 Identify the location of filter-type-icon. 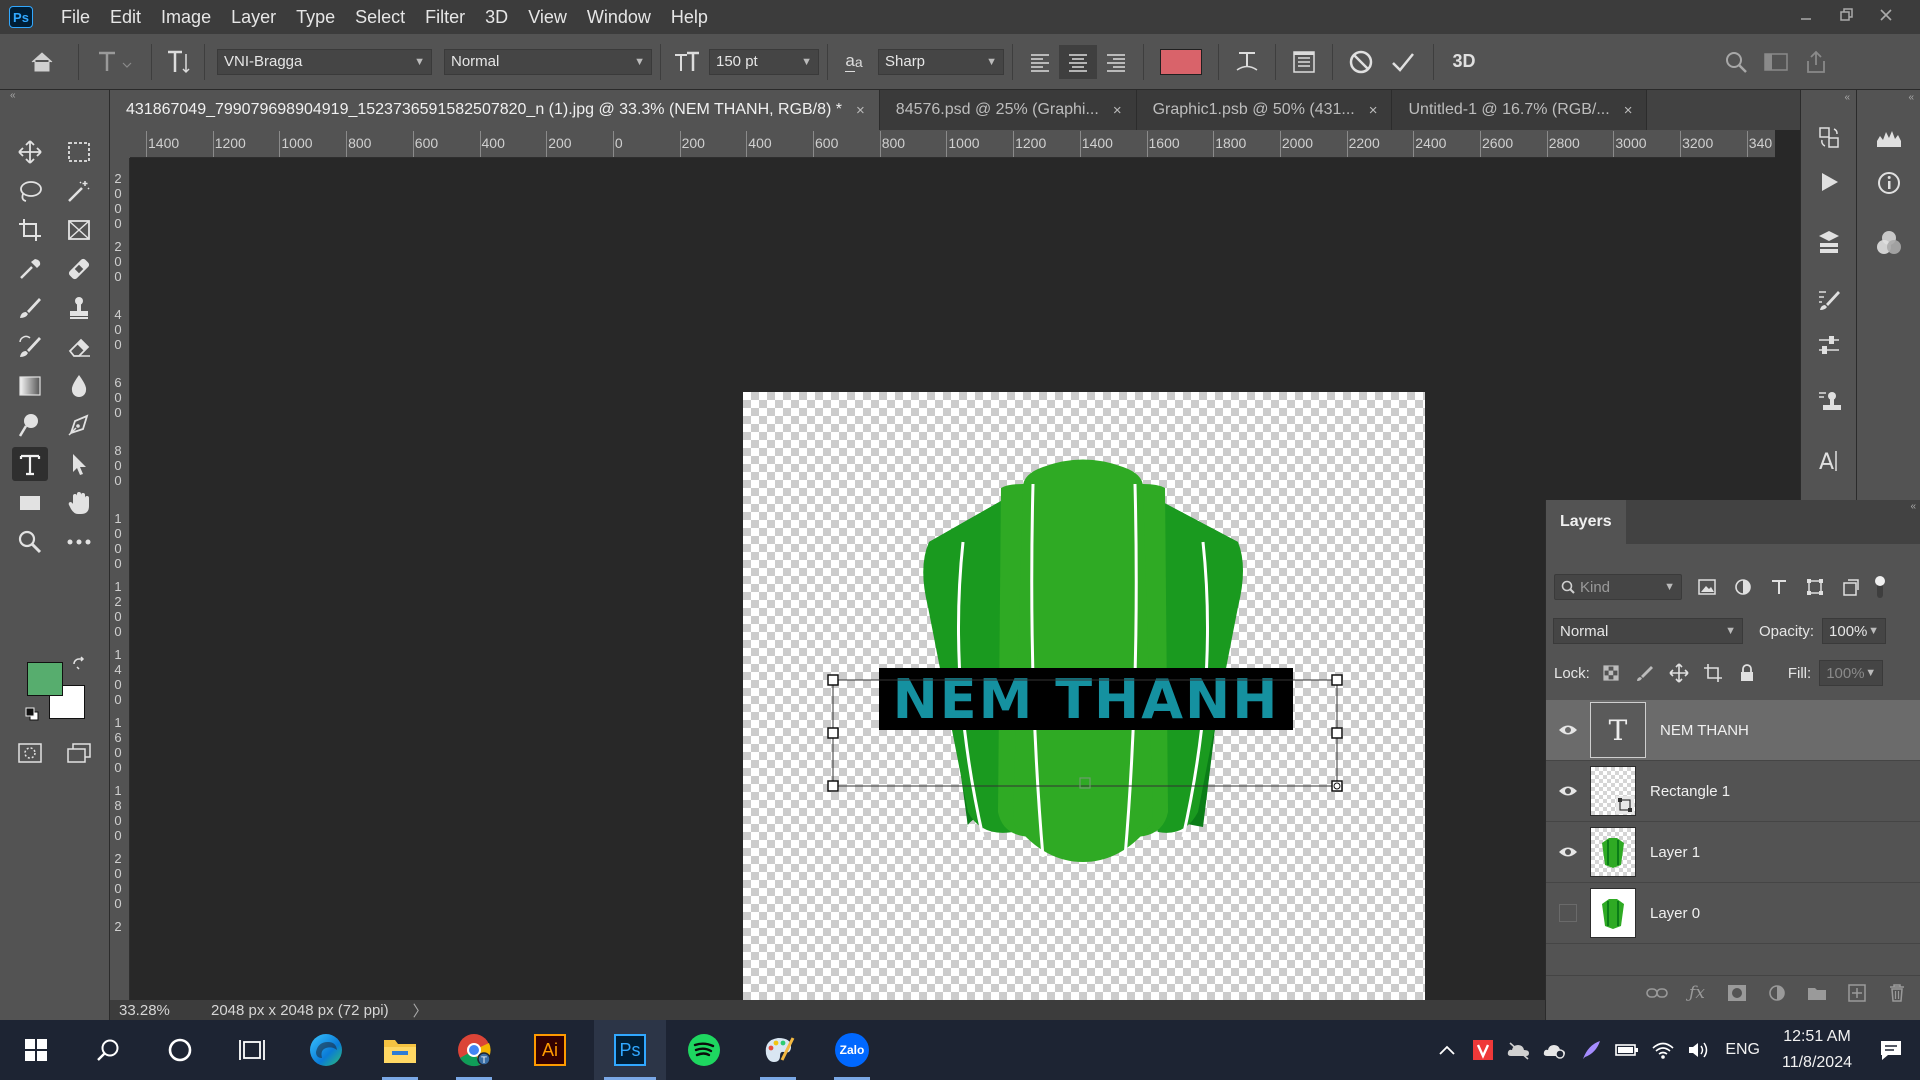
(1779, 587).